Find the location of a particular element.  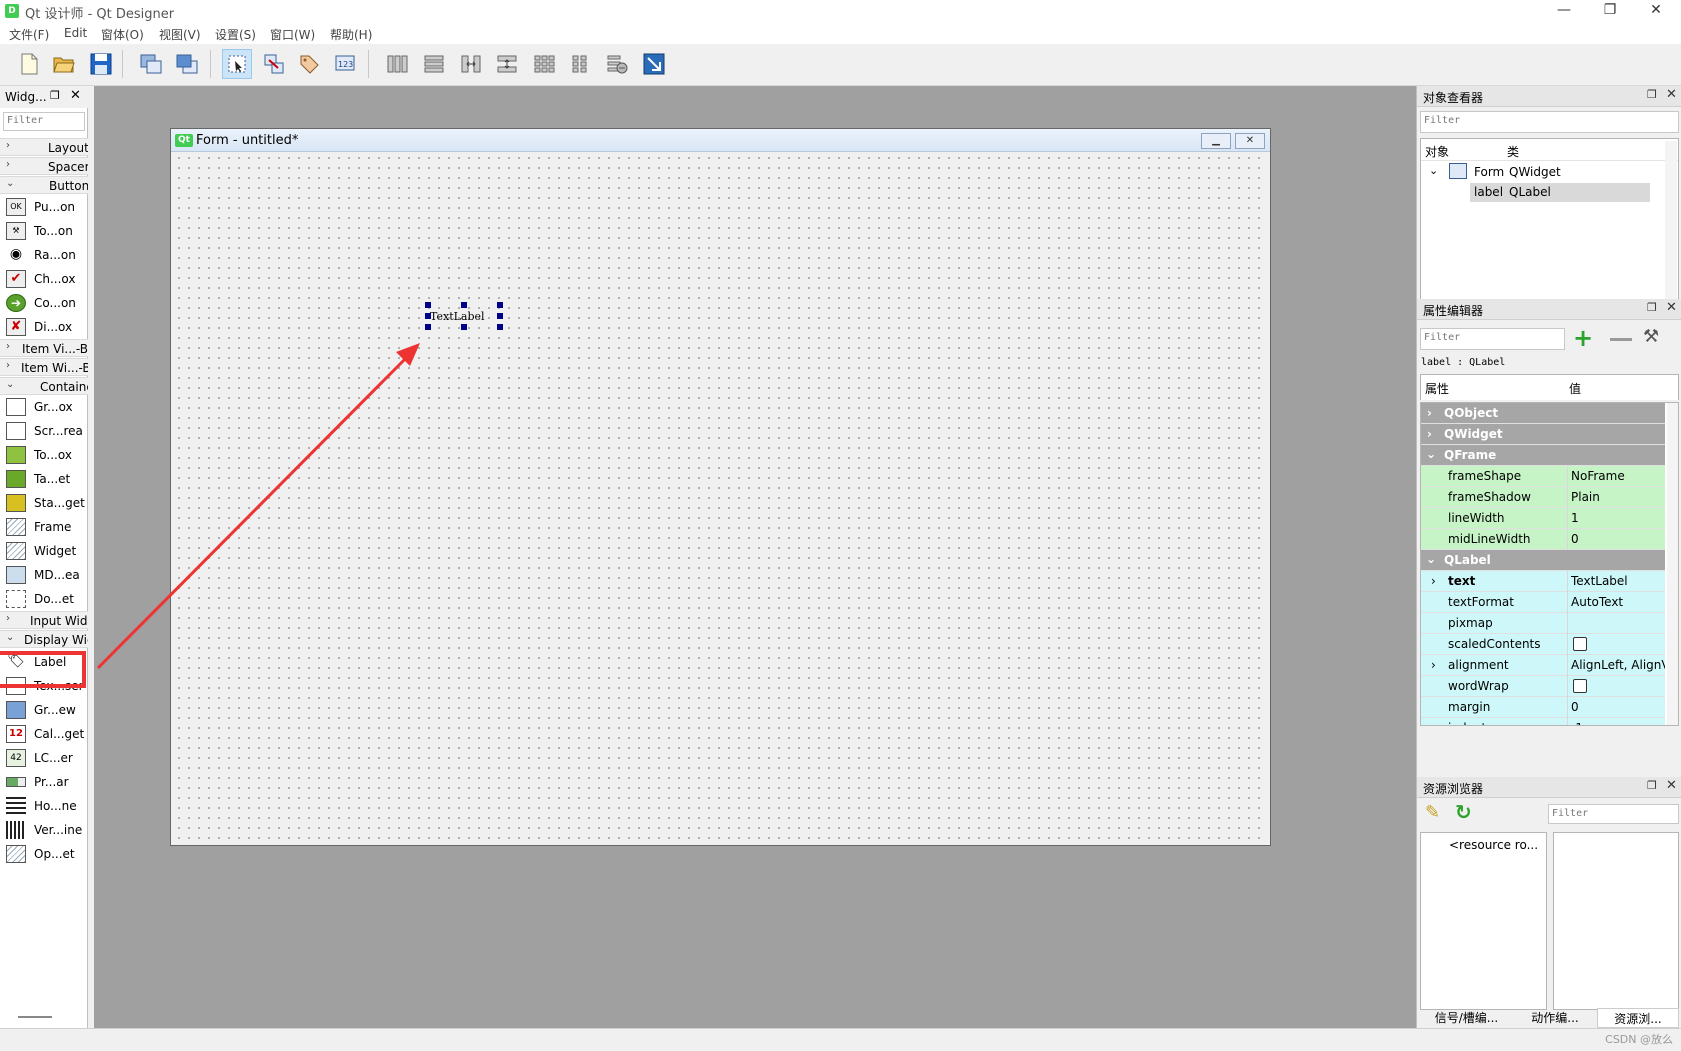

property-scrollbar is located at coordinates (1672, 564).